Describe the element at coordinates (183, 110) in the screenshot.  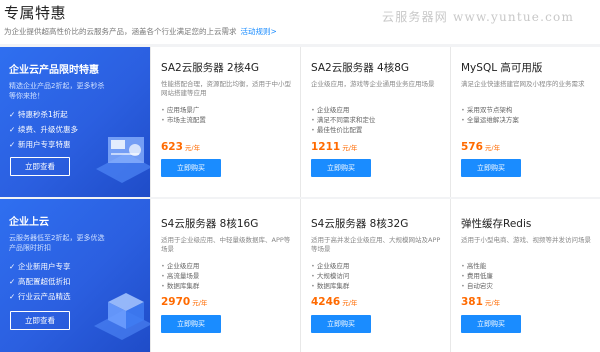
I see `product-feature: 应用场景广` at that location.